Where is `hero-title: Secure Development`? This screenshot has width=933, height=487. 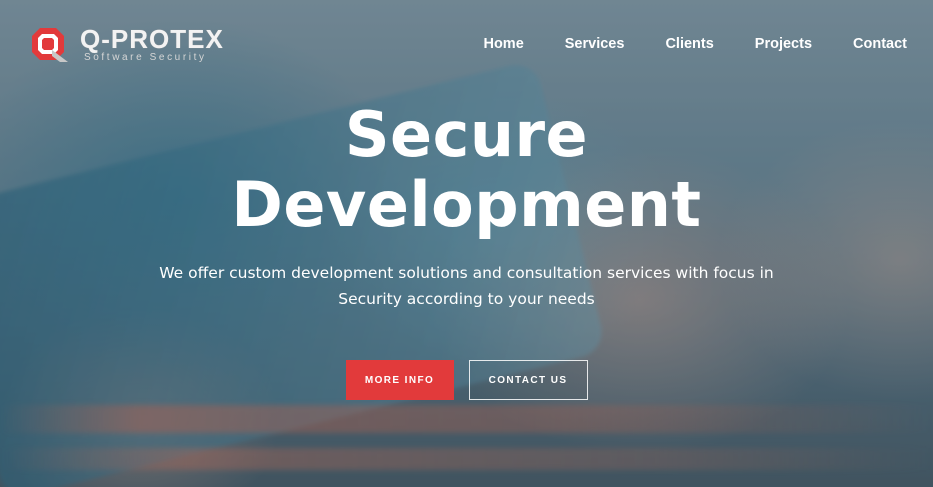 hero-title: Secure Development is located at coordinates (467, 170).